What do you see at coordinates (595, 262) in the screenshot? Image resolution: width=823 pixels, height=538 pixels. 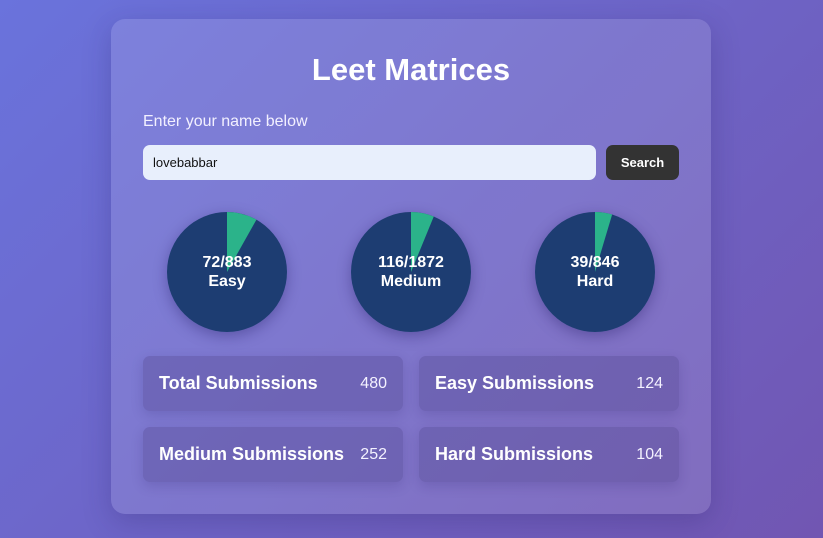 I see `hard-solved-count: 39/846` at bounding box center [595, 262].